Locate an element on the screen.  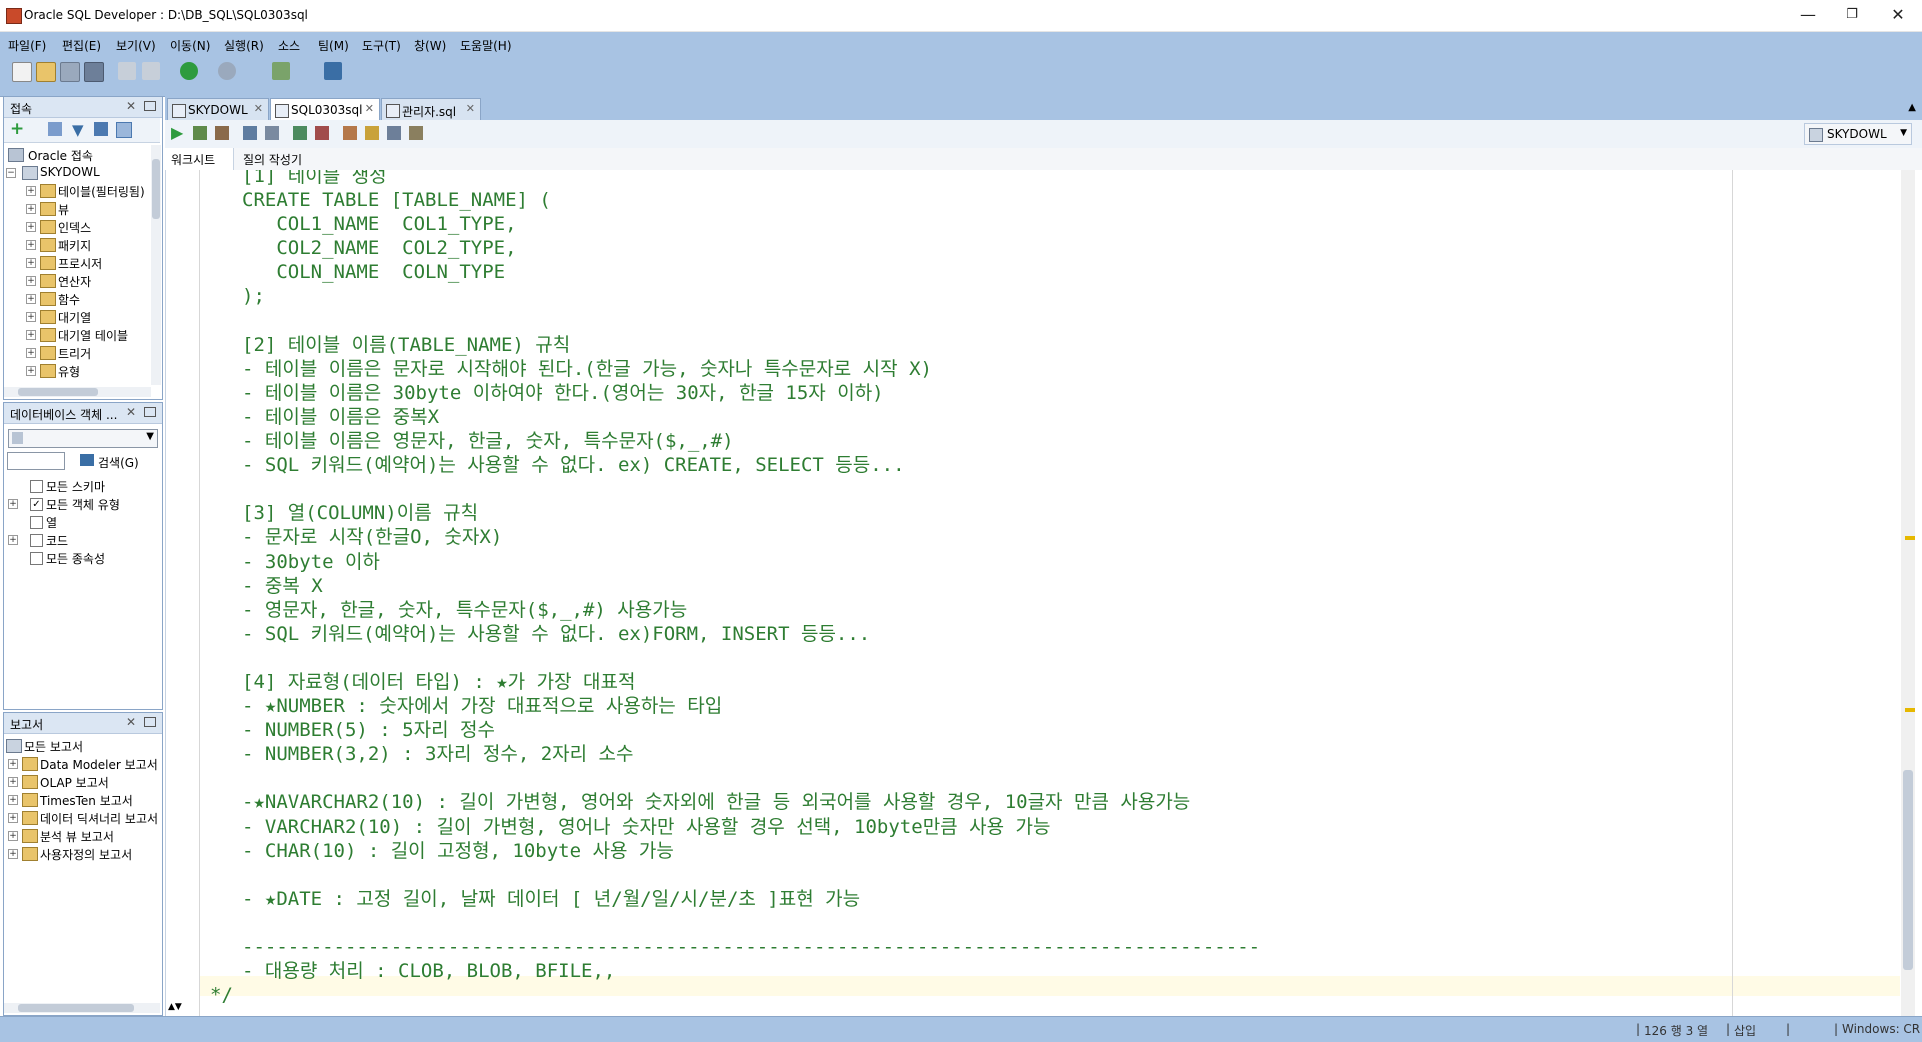
run-script-icon is located at coordinates (200, 133).